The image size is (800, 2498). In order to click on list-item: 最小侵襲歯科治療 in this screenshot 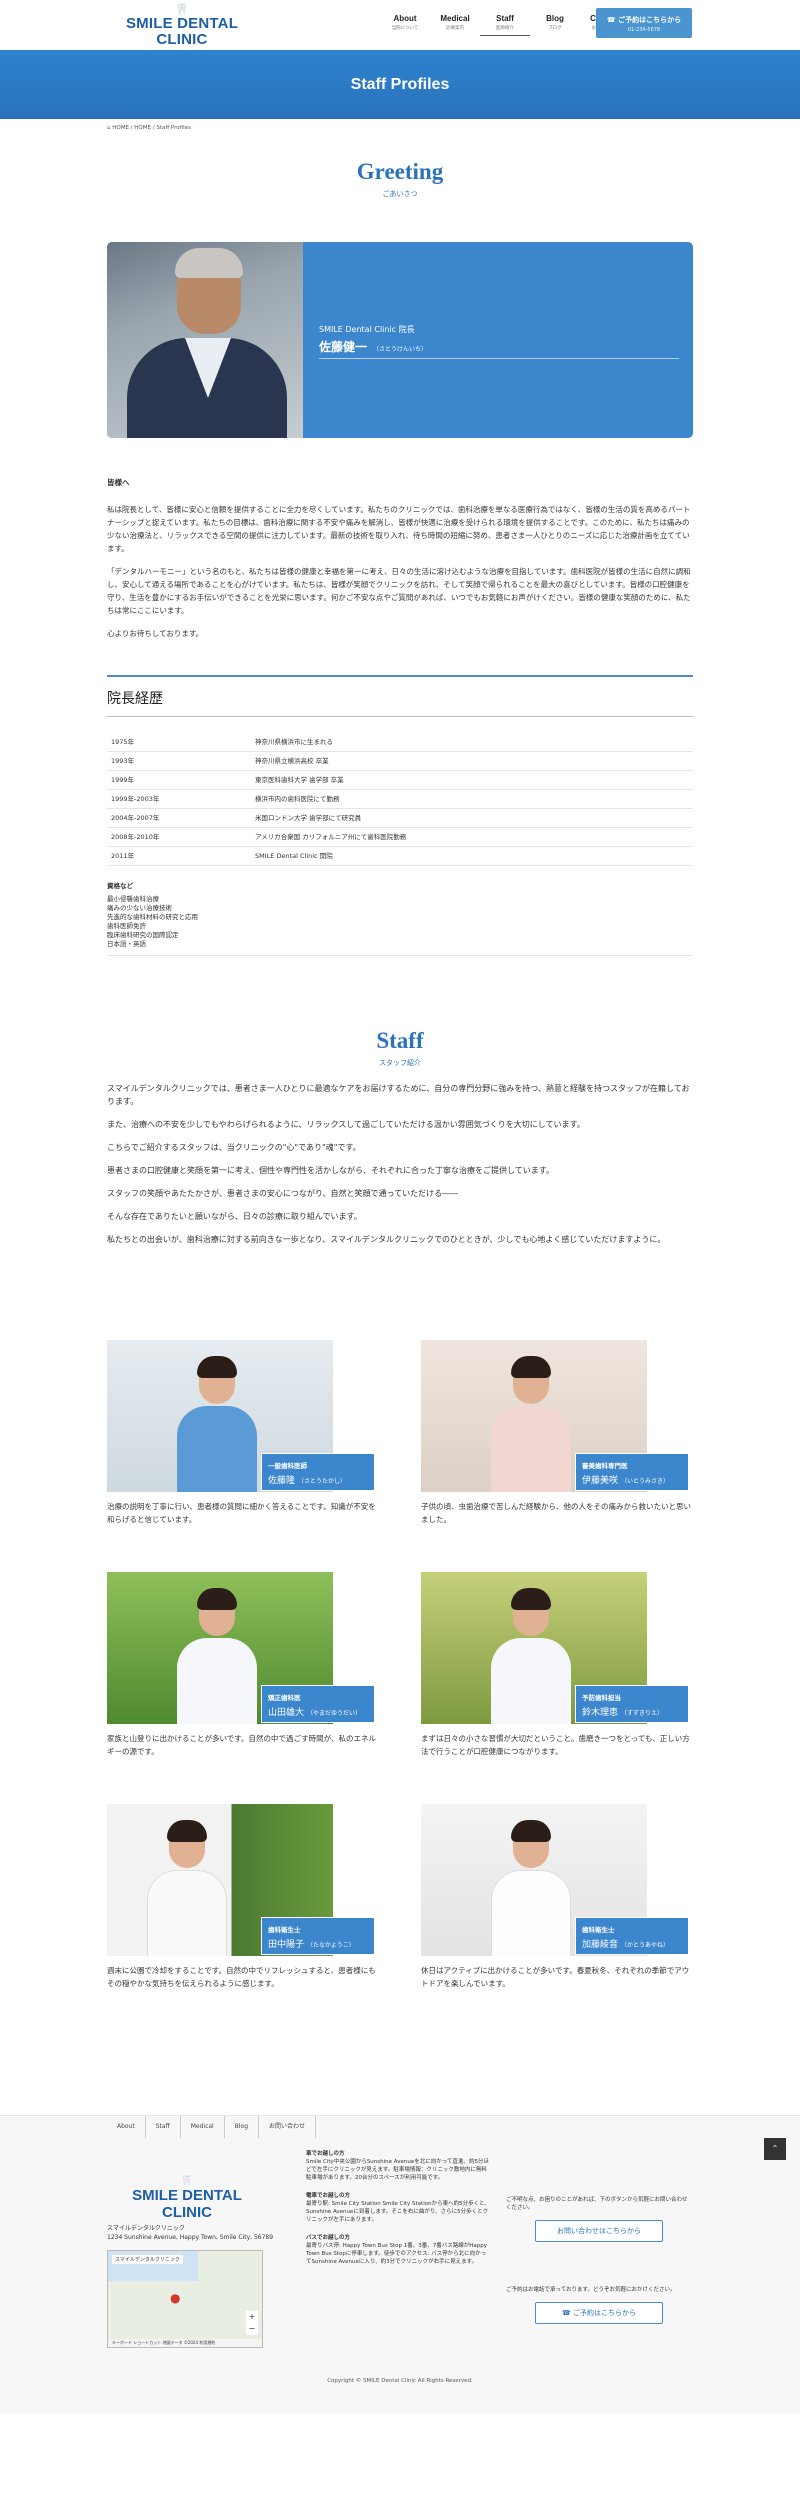, I will do `click(133, 899)`.